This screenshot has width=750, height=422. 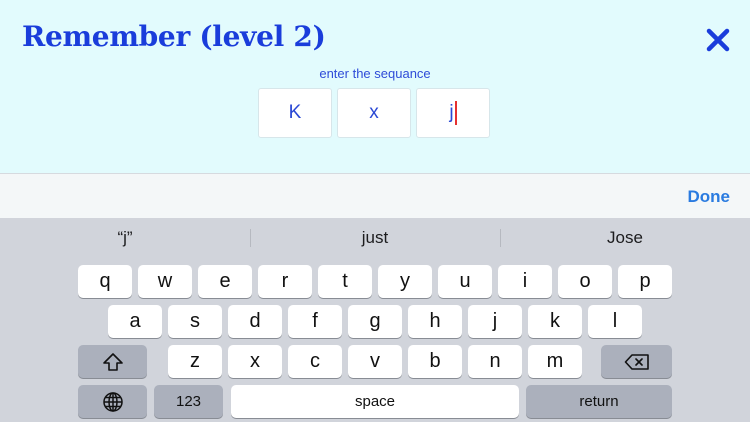 I want to click on key-n: n, so click(x=495, y=361).